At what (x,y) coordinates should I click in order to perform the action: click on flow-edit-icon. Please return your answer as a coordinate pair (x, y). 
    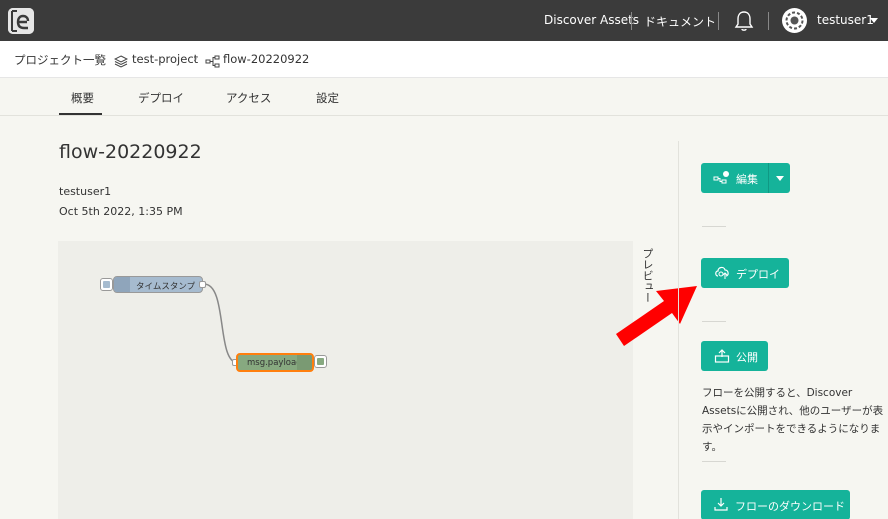
    Looking at the image, I should click on (722, 179).